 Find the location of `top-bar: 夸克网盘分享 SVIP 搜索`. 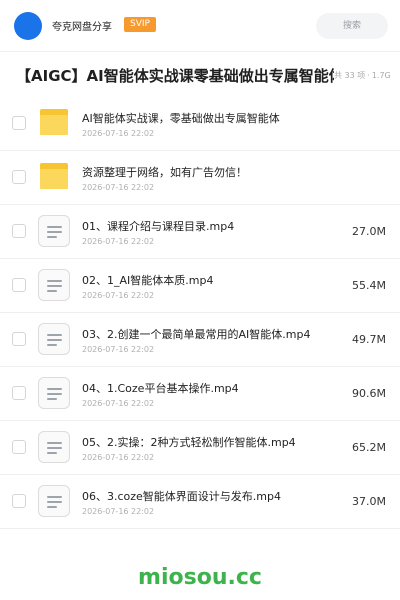

top-bar: 夸克网盘分享 SVIP 搜索 is located at coordinates (200, 26).